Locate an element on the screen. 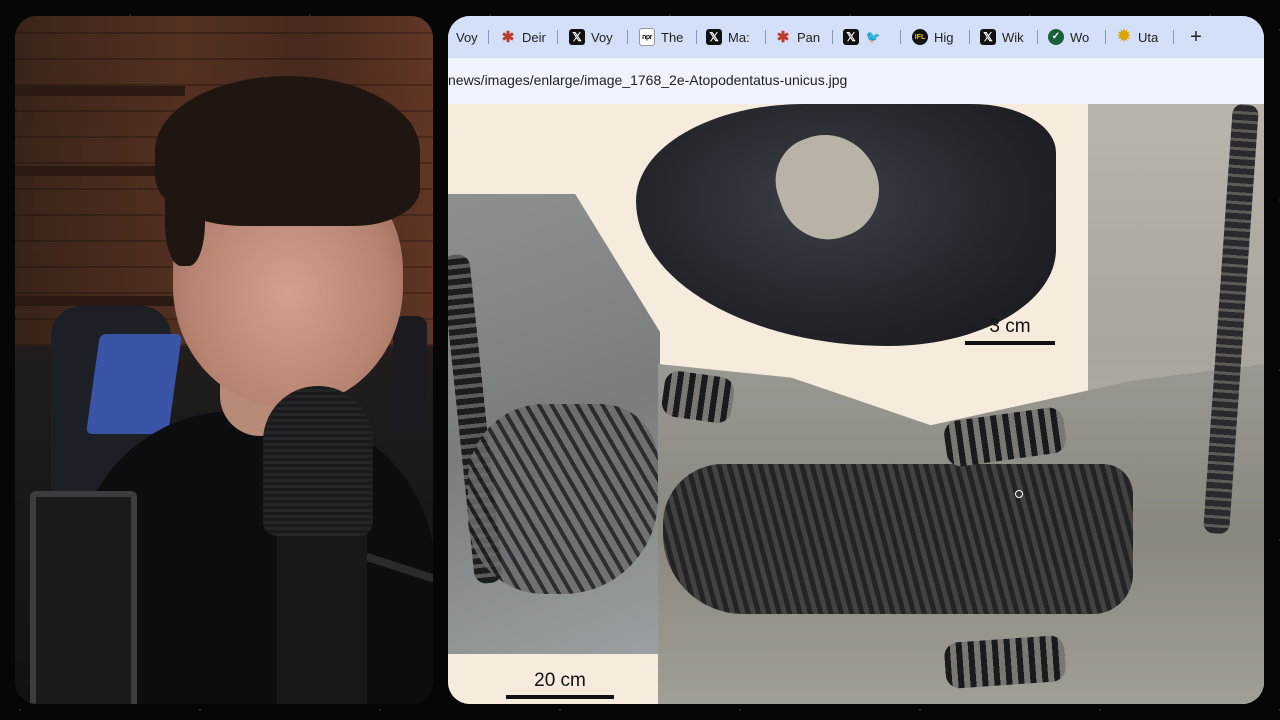  tab-pan: ✱ Pan is located at coordinates (798, 37).